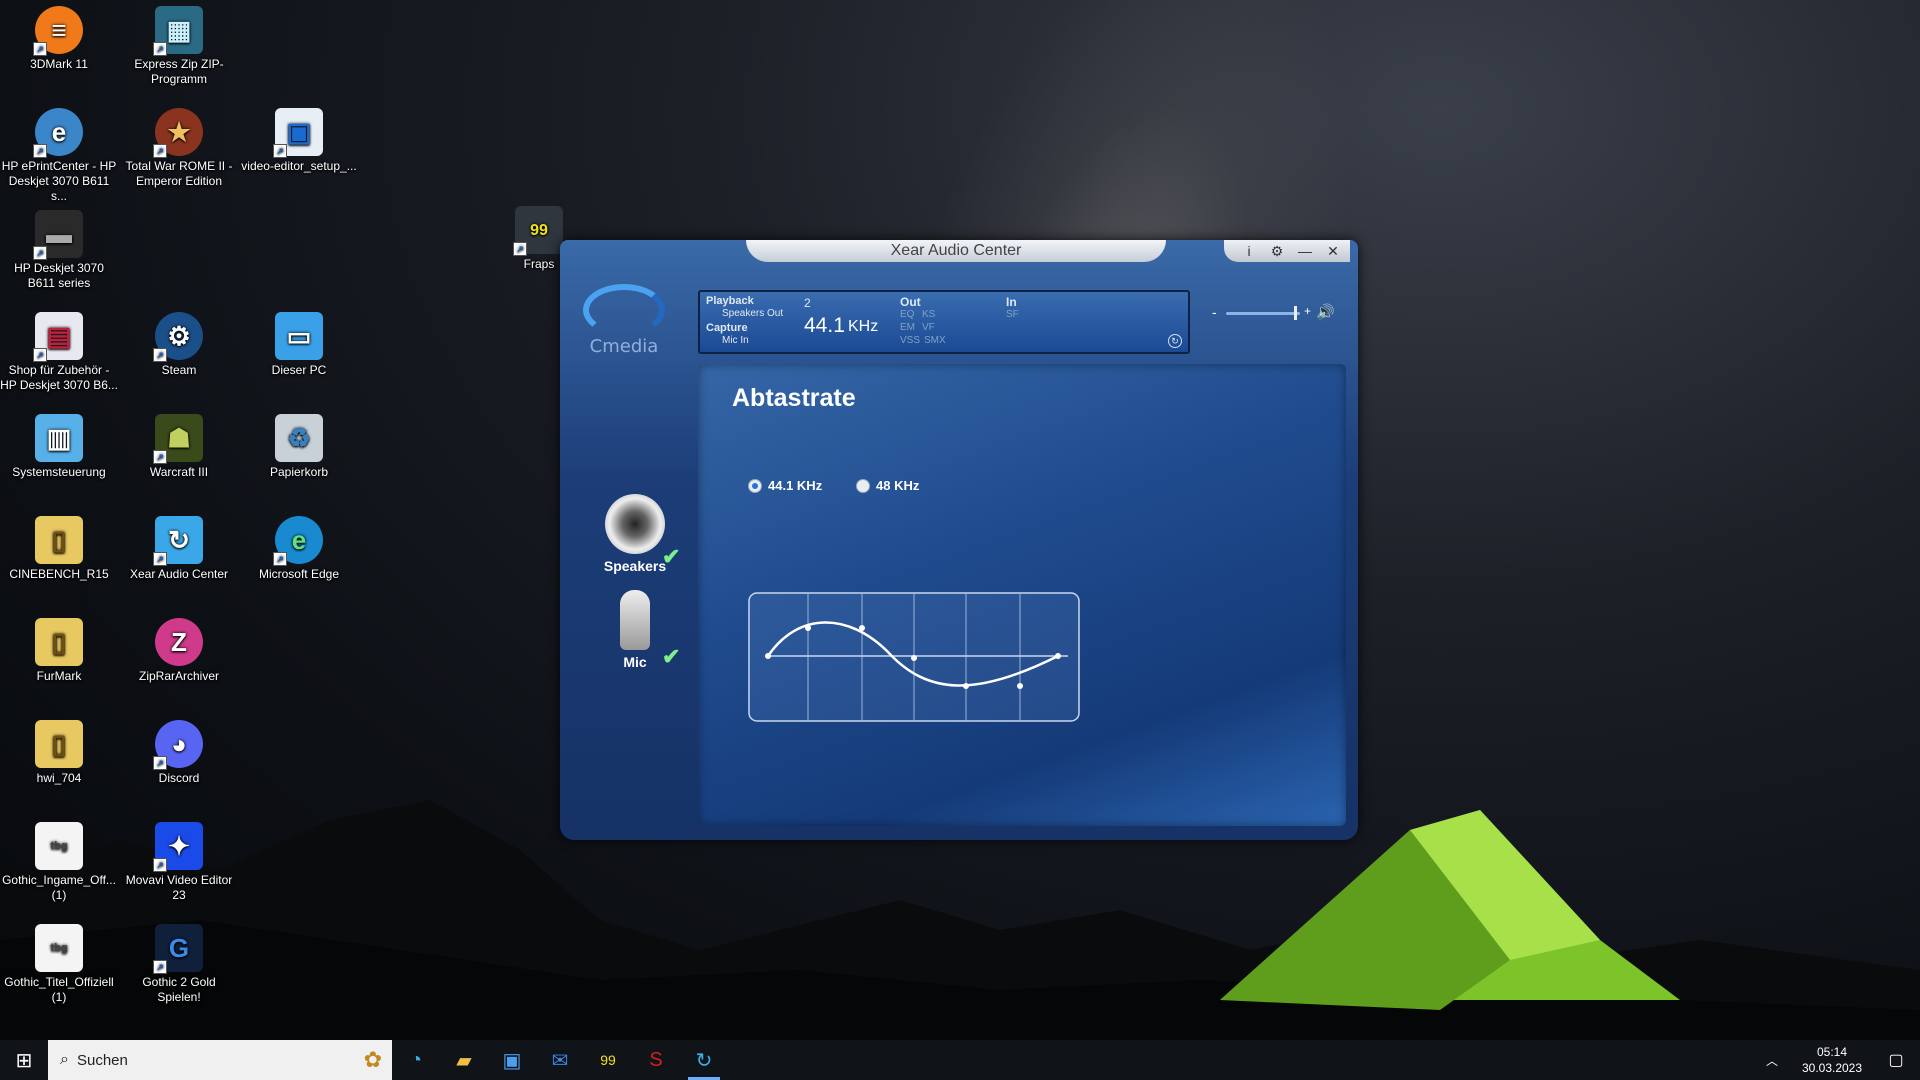 This screenshot has width=1920, height=1080. Describe the element at coordinates (59, 248) in the screenshot. I see `desktop-icon-hp-deskjet: ▬ ↗ HP Deskjet 3070 B611 series` at that location.